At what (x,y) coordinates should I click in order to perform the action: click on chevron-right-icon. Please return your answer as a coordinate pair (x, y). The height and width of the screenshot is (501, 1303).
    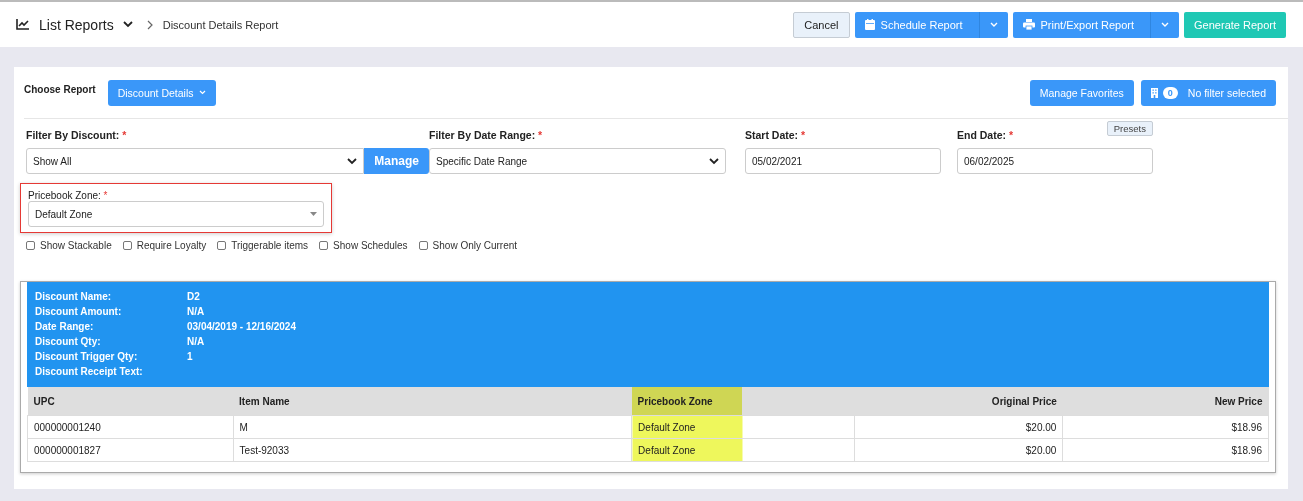
    Looking at the image, I should click on (149, 24).